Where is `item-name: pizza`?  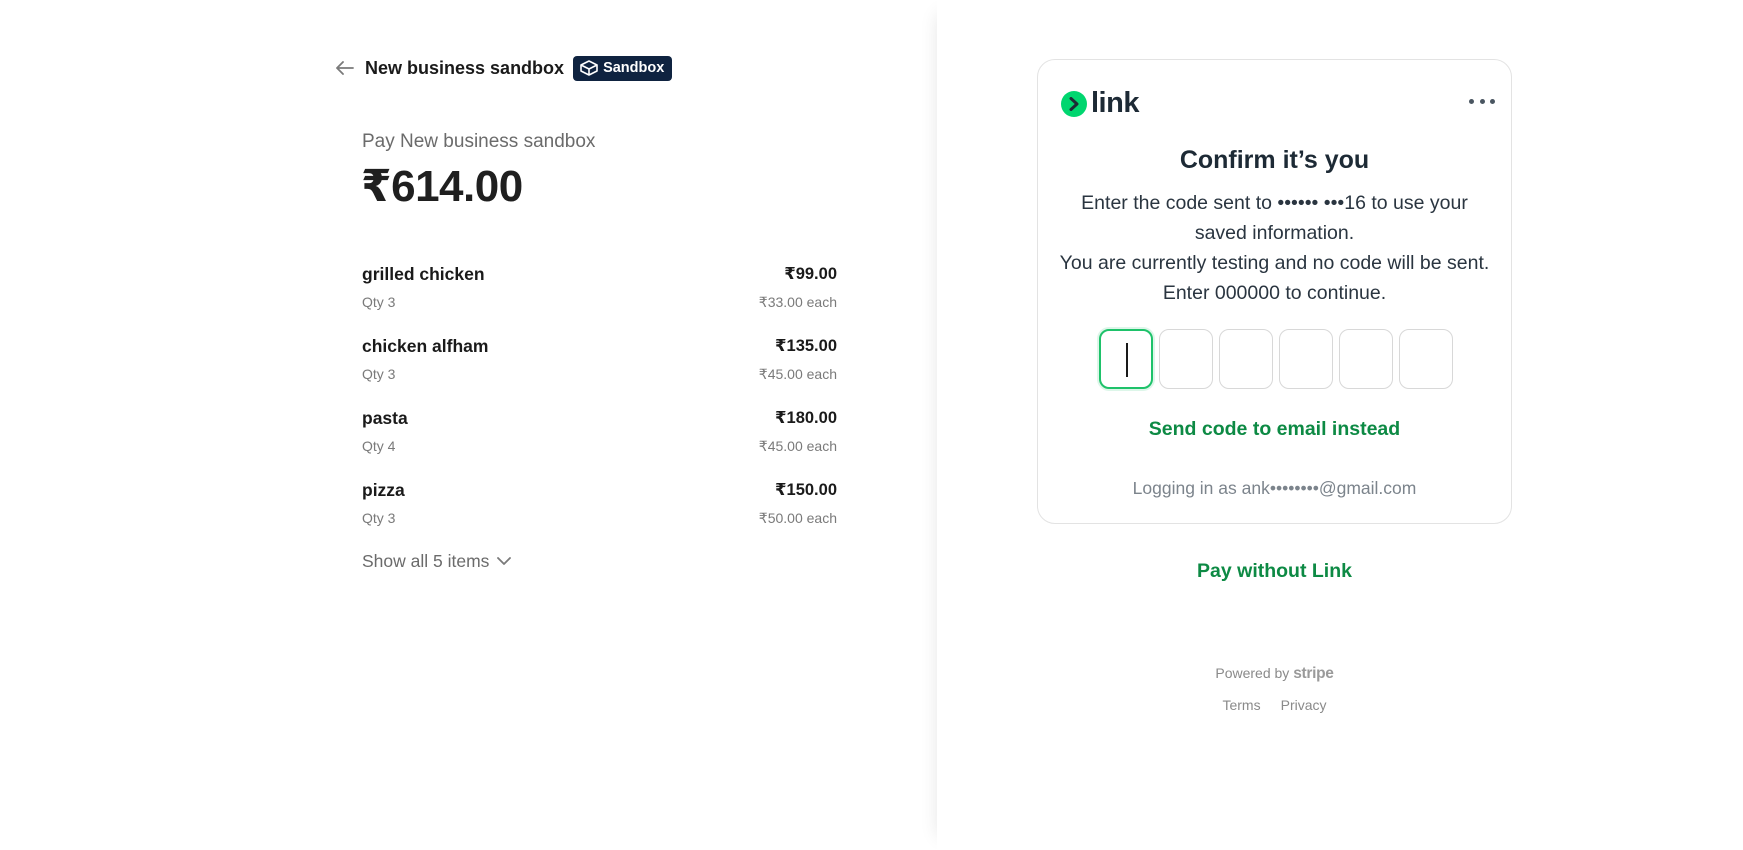
item-name: pizza is located at coordinates (383, 490).